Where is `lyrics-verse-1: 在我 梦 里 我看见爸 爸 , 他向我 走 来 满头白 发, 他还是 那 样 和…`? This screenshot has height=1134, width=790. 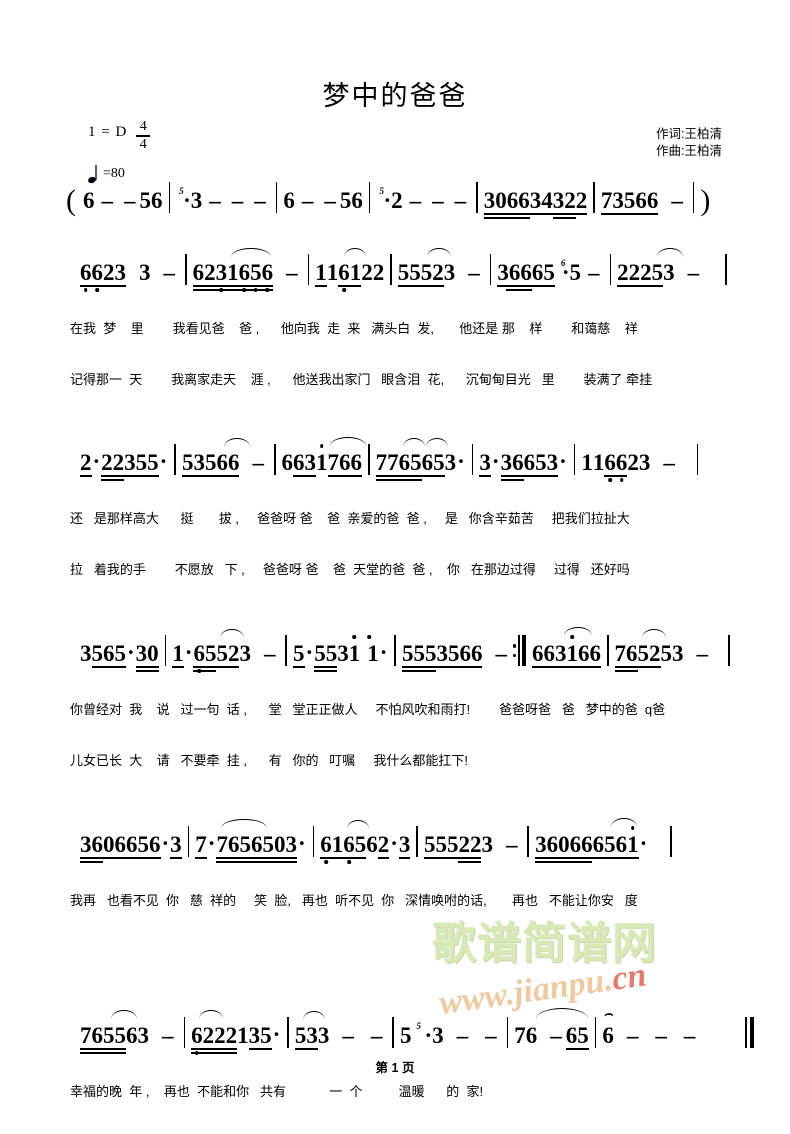 lyrics-verse-1: 在我 梦 里 我看见爸 爸 , 他向我 走 来 满头白 发, 他还是 那 样 和… is located at coordinates (354, 328).